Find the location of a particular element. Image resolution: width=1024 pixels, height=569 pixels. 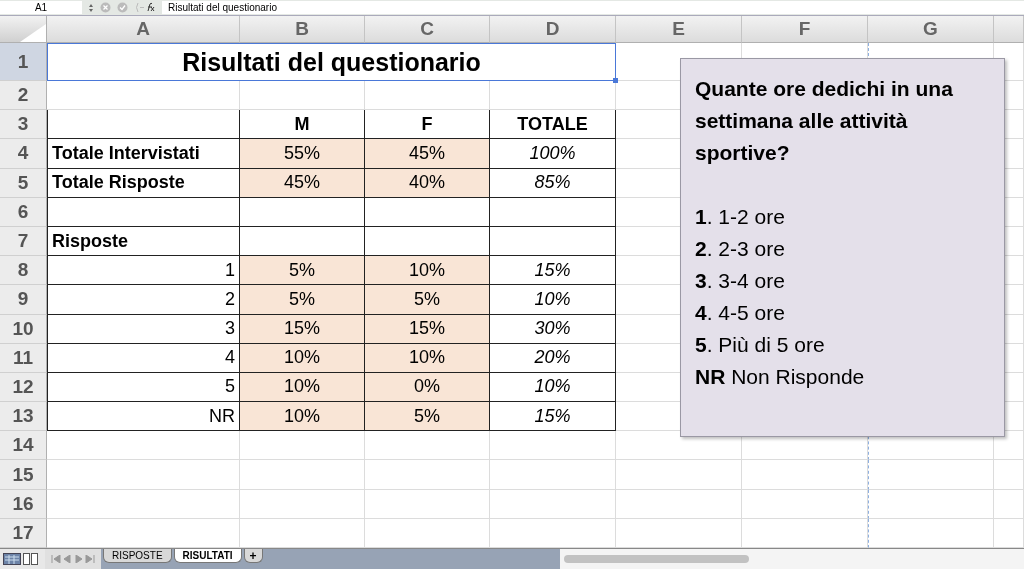

row-header: 3 is located at coordinates (23, 125).